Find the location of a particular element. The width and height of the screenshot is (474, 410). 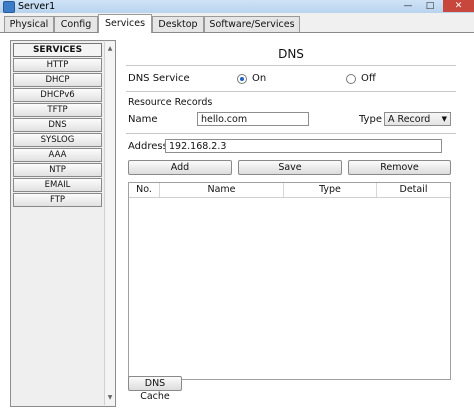

sidebar-item-dhcpv6: DHCPv6 is located at coordinates (57, 95).